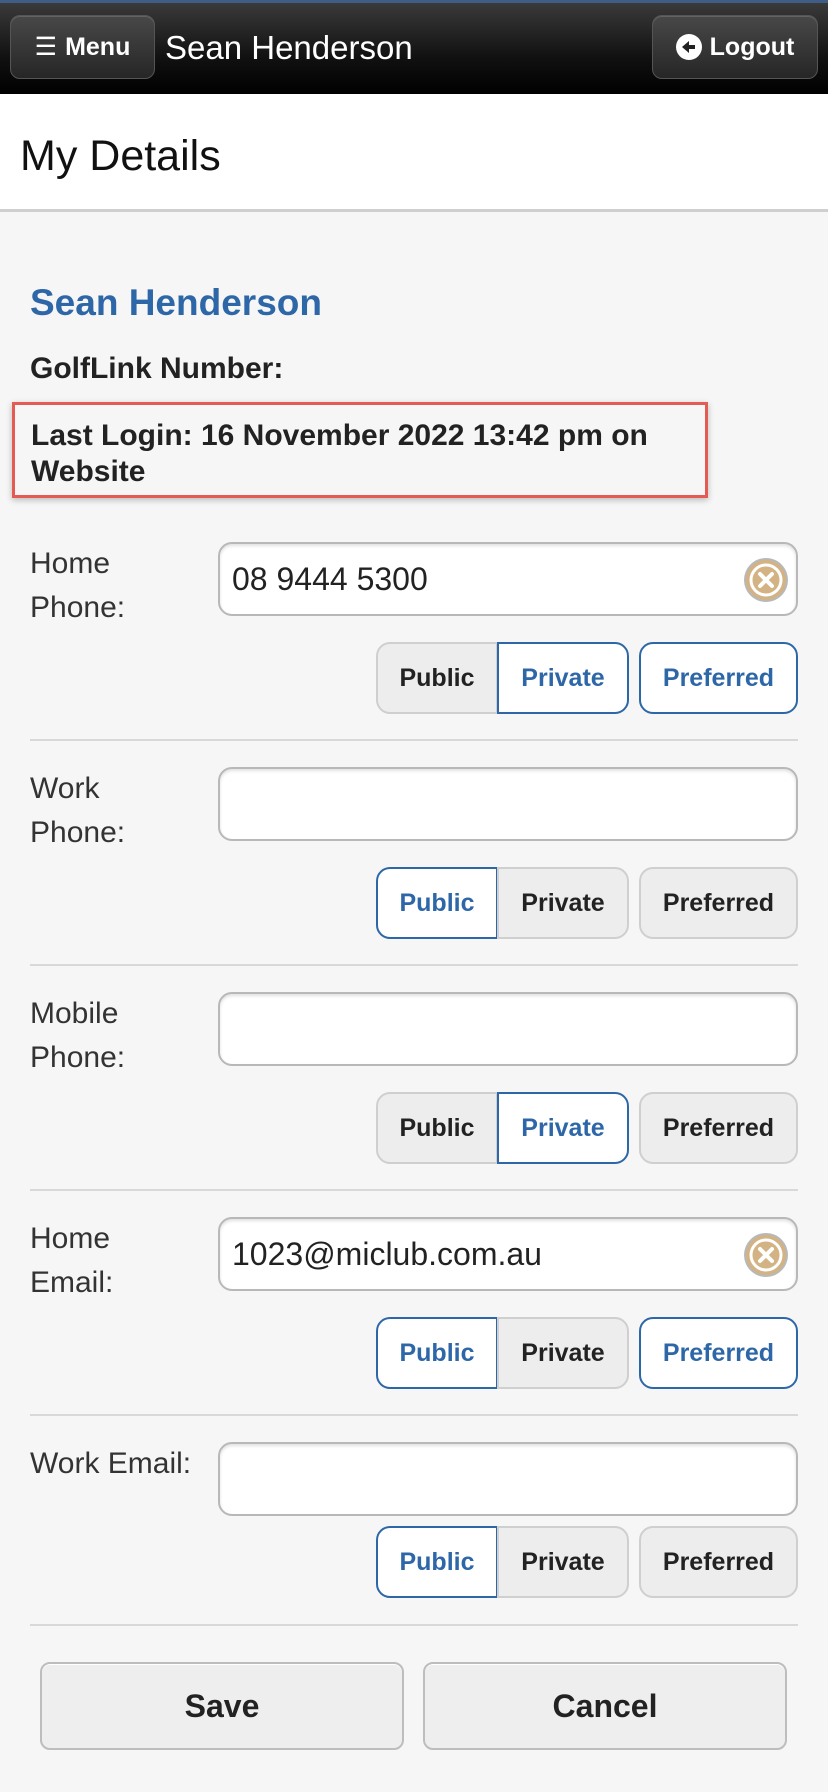 The height and width of the screenshot is (1792, 828). Describe the element at coordinates (718, 903) in the screenshot. I see `work-phone-preferred-toggle: Preferred` at that location.